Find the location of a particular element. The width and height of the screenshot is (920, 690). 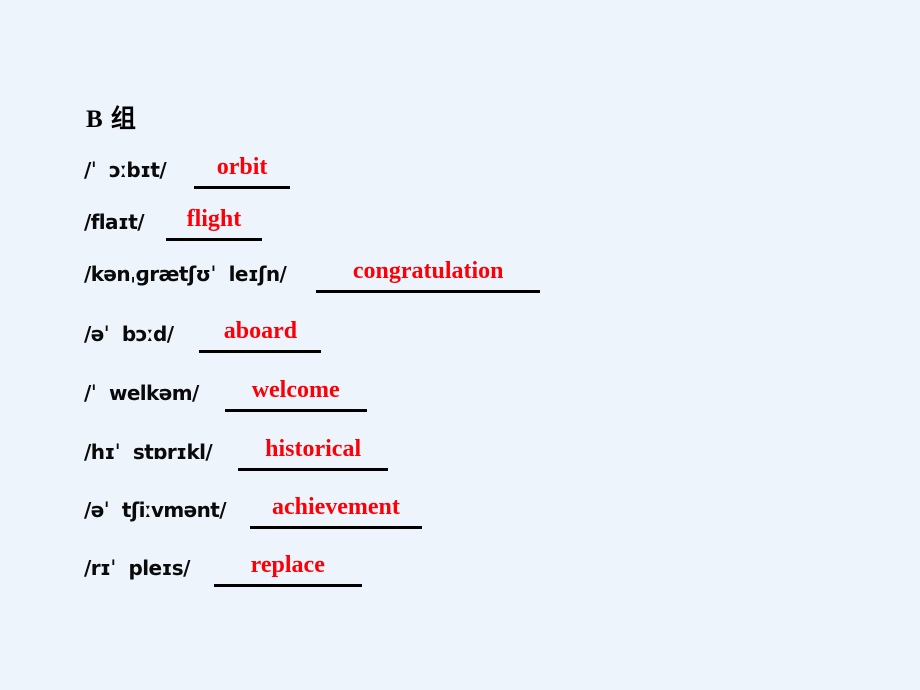

answer-blank: achievement is located at coordinates (335, 512).